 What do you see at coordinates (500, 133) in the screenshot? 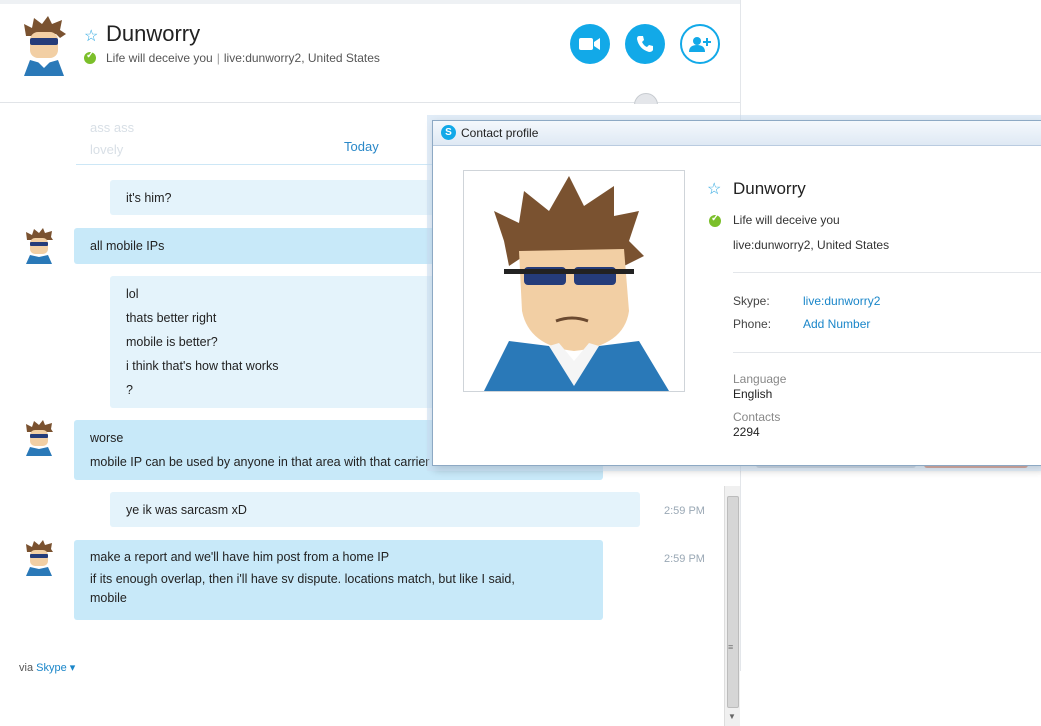
I see `profile-window-title: Contact profile` at bounding box center [500, 133].